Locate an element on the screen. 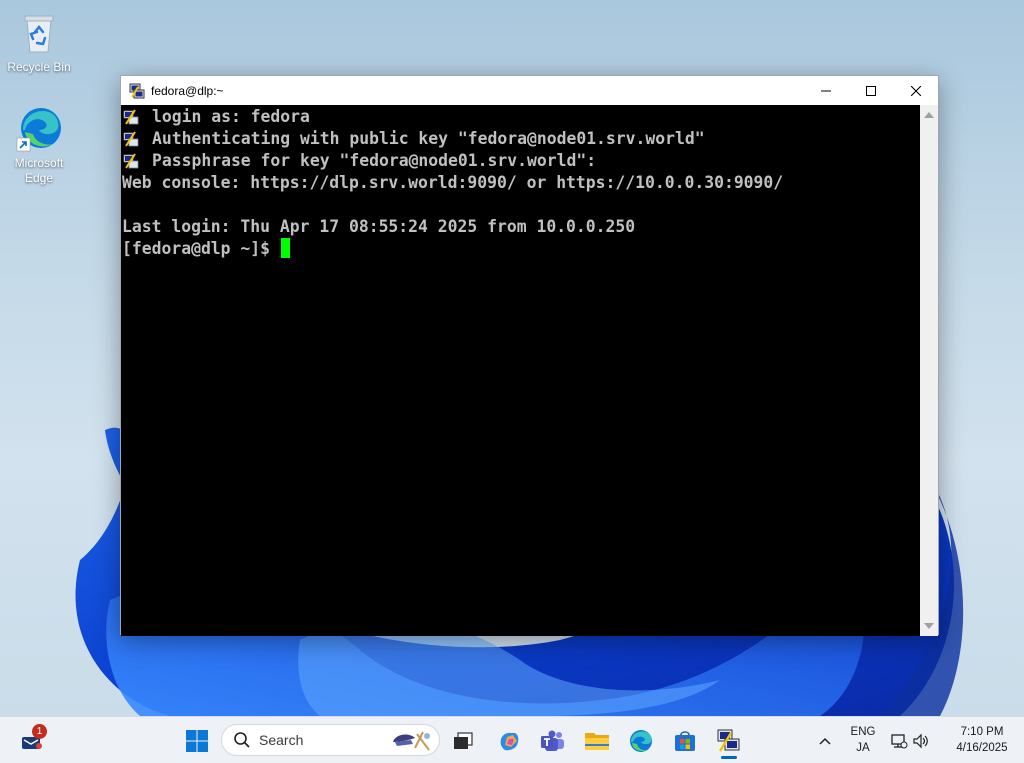 This screenshot has height=763, width=1024. maximize-button is located at coordinates (870, 90).